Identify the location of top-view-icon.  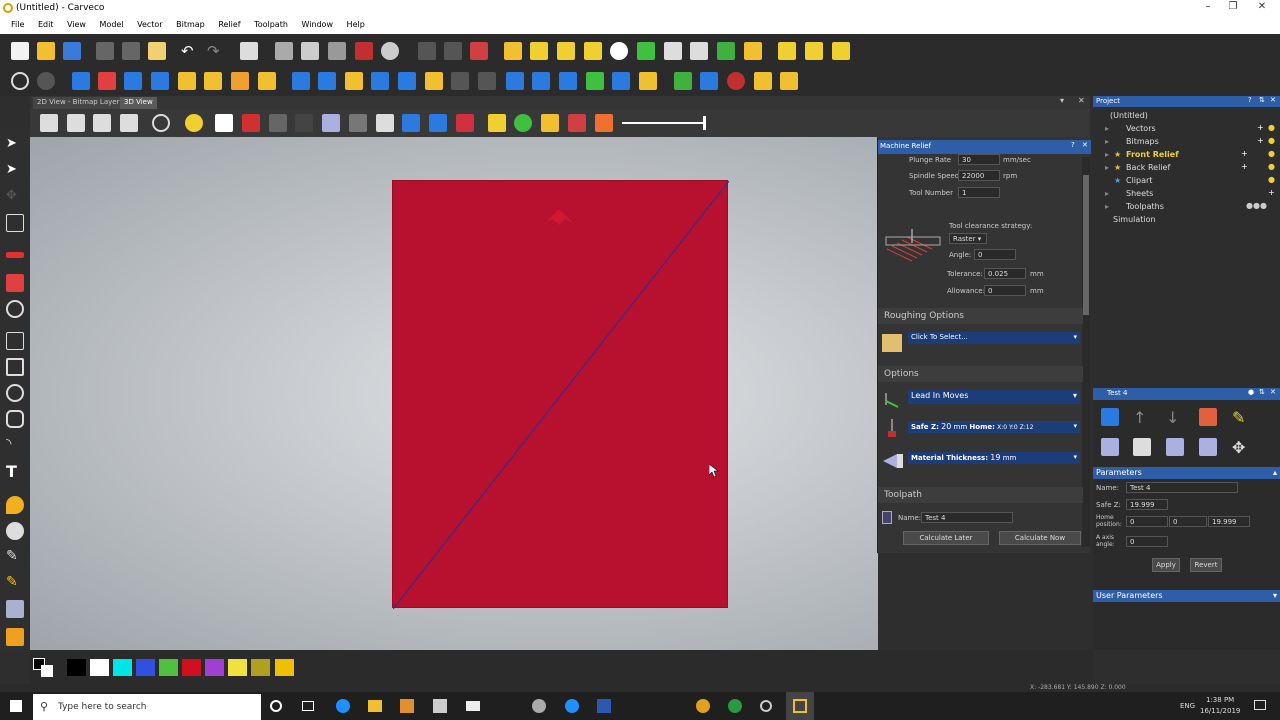
(129, 123).